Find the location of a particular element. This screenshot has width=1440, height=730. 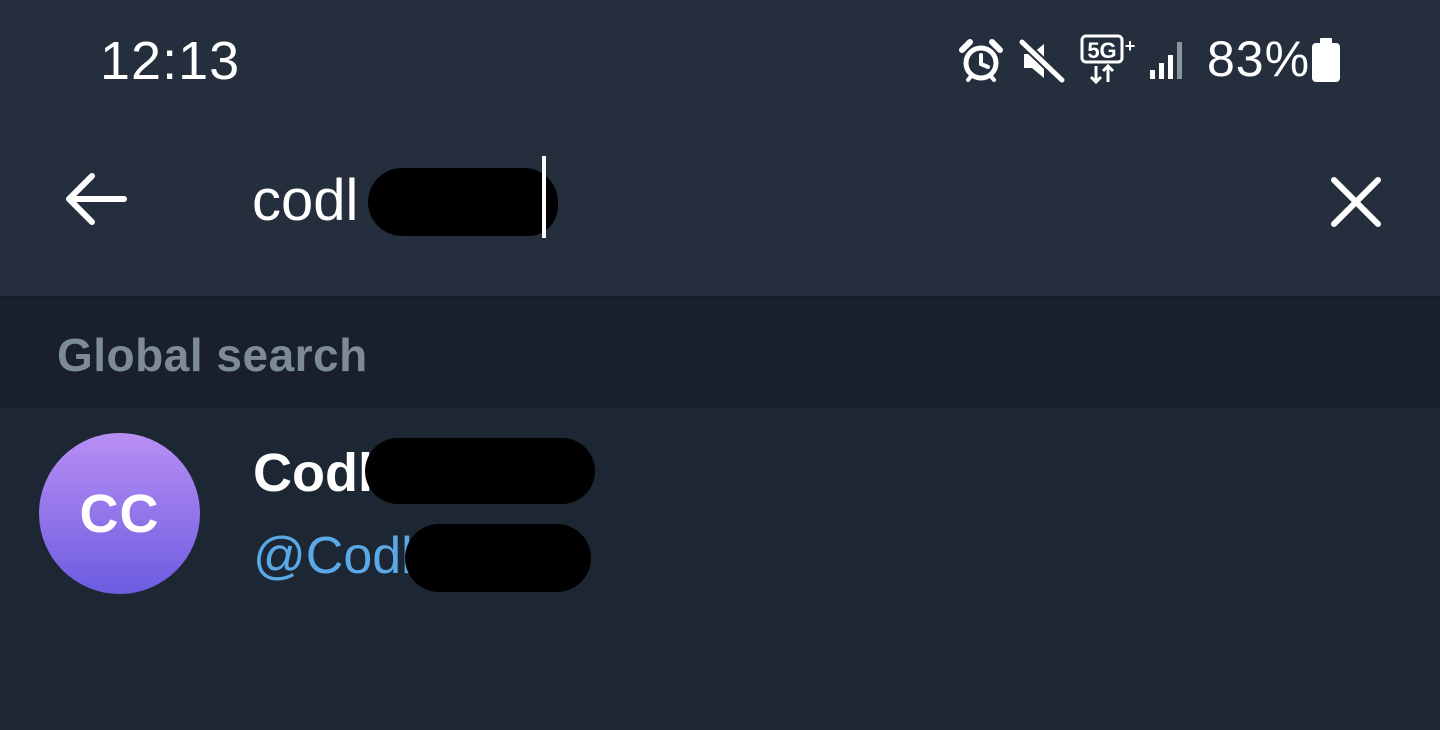

battery-icon is located at coordinates (1326, 60).